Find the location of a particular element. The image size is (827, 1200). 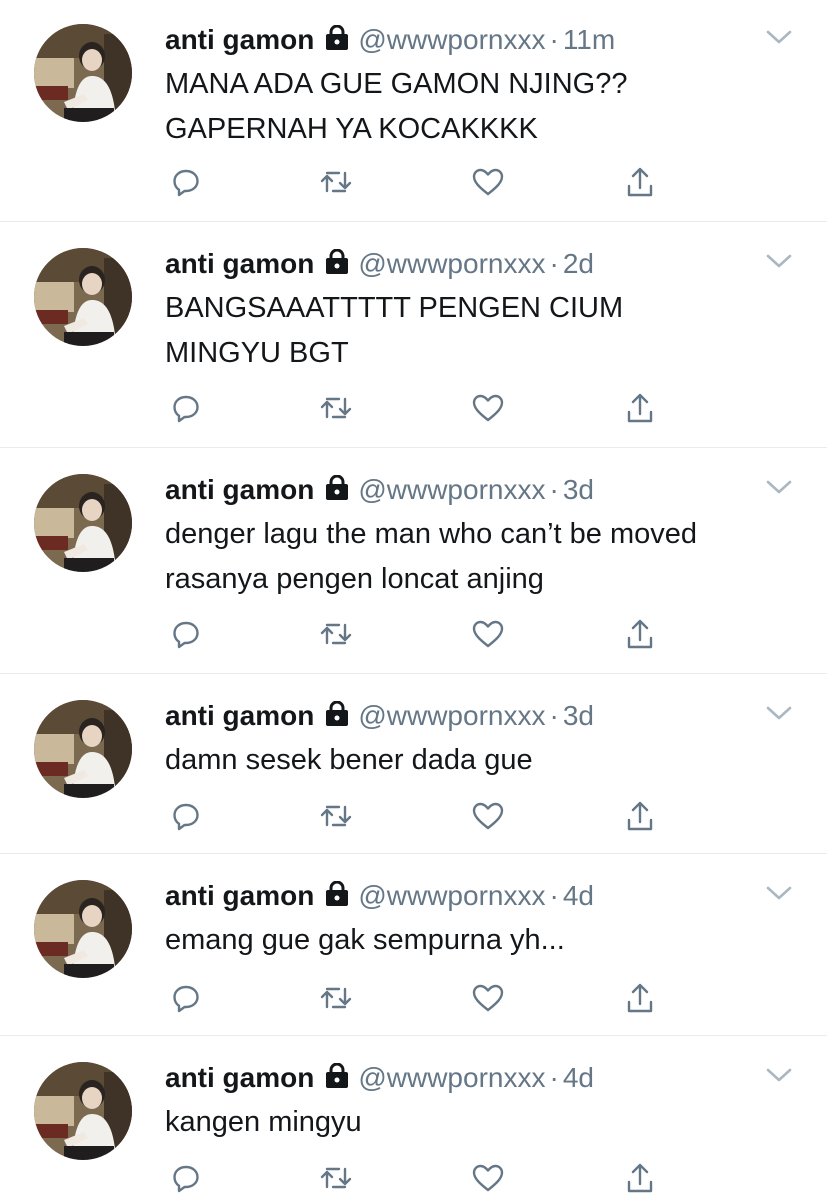

tweet-text: BANGSAAATTTTT PENGEN CIUM MINGYU BGT is located at coordinates (394, 330).